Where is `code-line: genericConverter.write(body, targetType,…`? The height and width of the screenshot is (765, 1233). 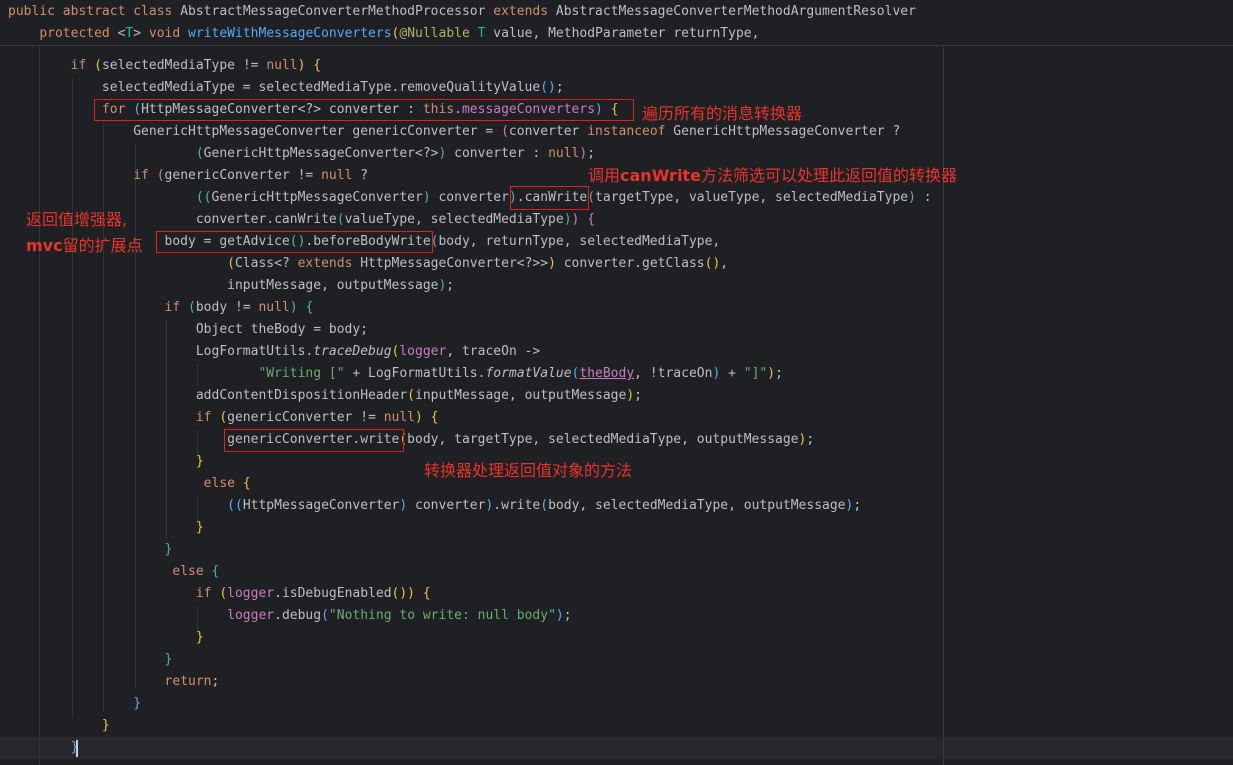 code-line: genericConverter.write(body, targetType,… is located at coordinates (411, 439).